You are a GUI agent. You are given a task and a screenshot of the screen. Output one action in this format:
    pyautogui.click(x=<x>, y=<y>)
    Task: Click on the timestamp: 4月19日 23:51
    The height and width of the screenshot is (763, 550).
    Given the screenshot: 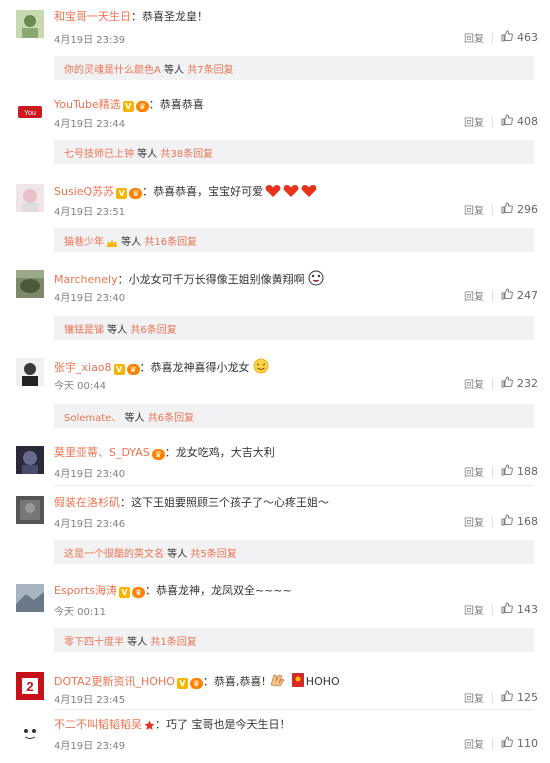 What is the action you would take?
    pyautogui.click(x=90, y=212)
    